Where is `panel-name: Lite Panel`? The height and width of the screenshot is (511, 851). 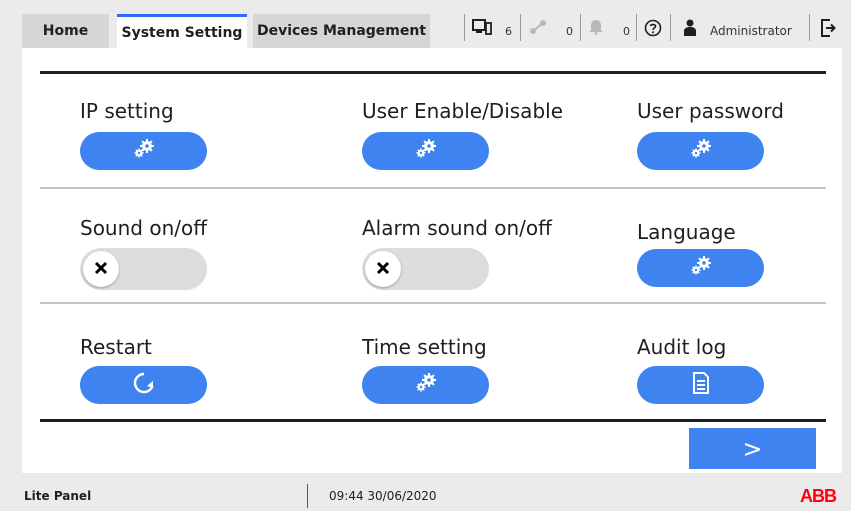
panel-name: Lite Panel is located at coordinates (58, 496).